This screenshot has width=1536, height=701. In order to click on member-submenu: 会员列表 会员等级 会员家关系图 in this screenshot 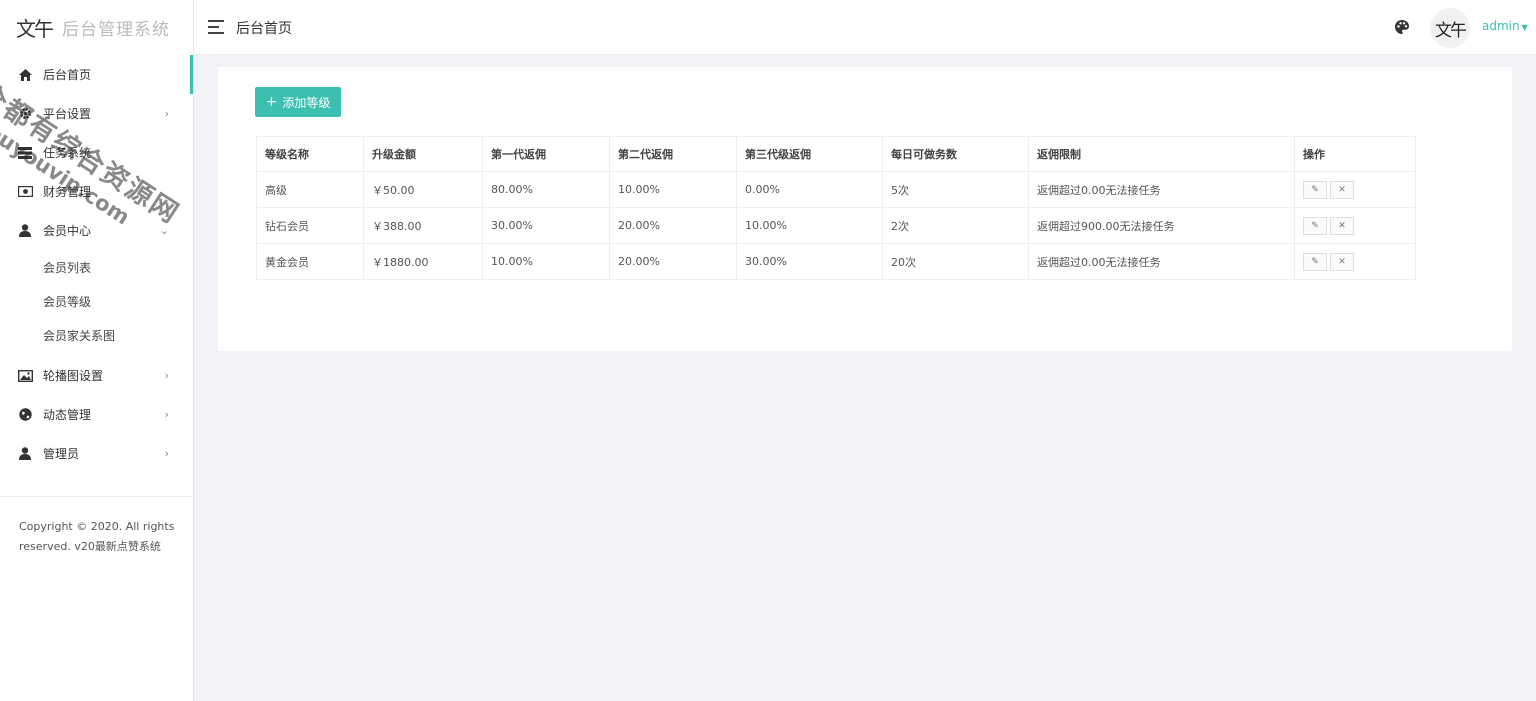, I will do `click(96, 301)`.